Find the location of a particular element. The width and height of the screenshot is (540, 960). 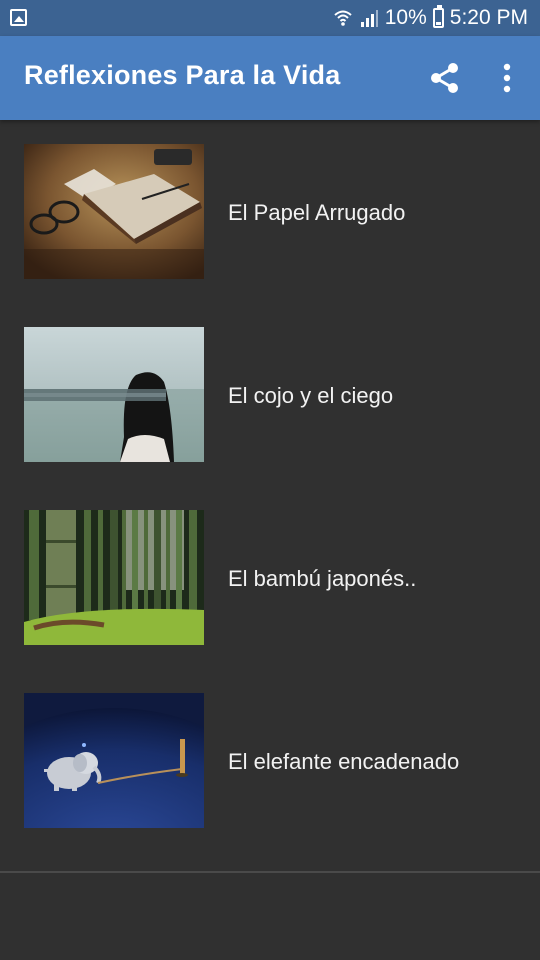

bamboo-image is located at coordinates (114, 577).